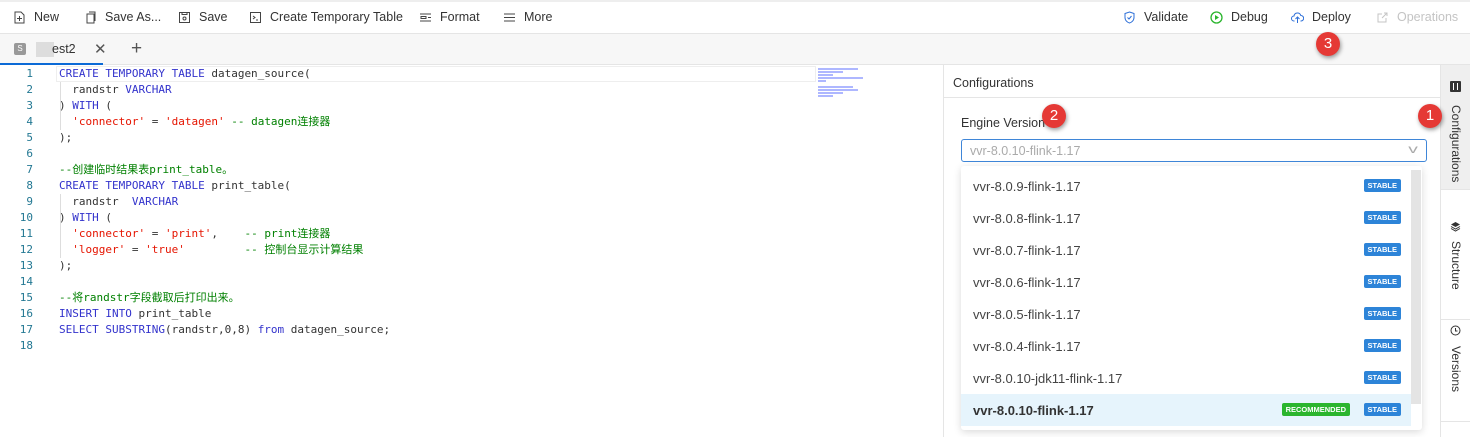  Describe the element at coordinates (848, 85) in the screenshot. I see `minimap` at that location.